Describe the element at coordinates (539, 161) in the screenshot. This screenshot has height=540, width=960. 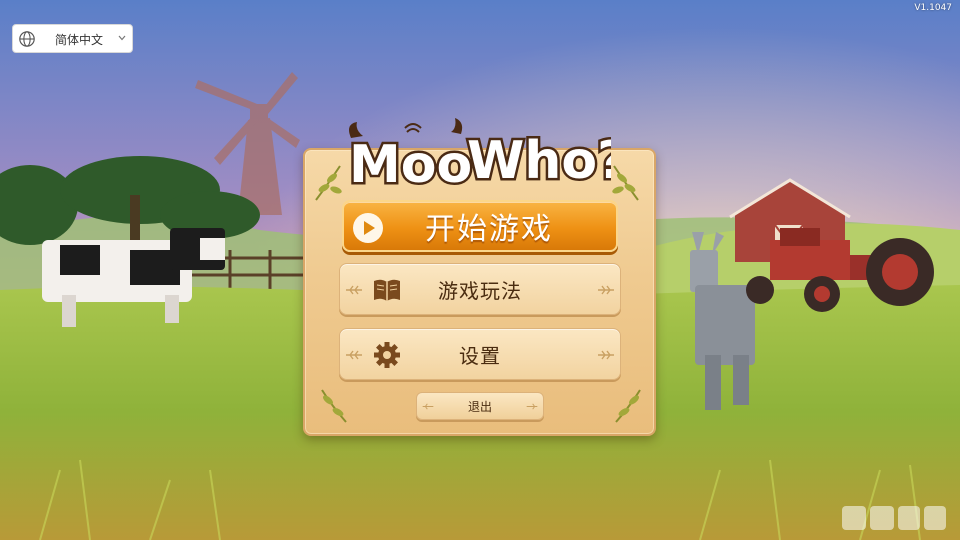
I see `svg-text: Who?` at that location.